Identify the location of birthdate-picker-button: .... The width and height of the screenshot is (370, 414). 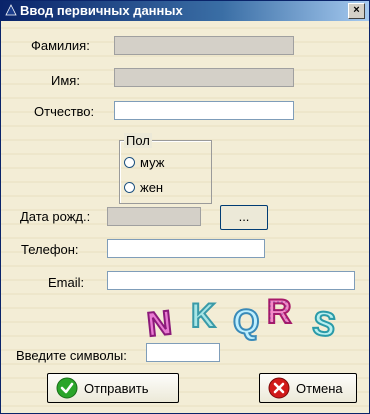
(244, 217).